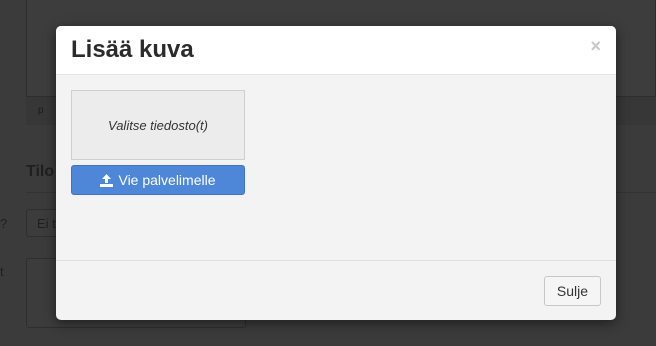  What do you see at coordinates (4, 223) in the screenshot?
I see `background-label-question: ?` at bounding box center [4, 223].